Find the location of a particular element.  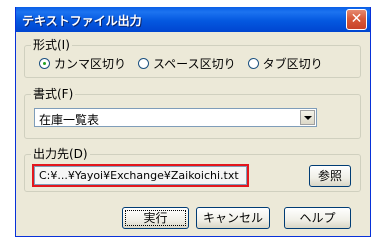

radio-tab: タブ区切り is located at coordinates (285, 63).